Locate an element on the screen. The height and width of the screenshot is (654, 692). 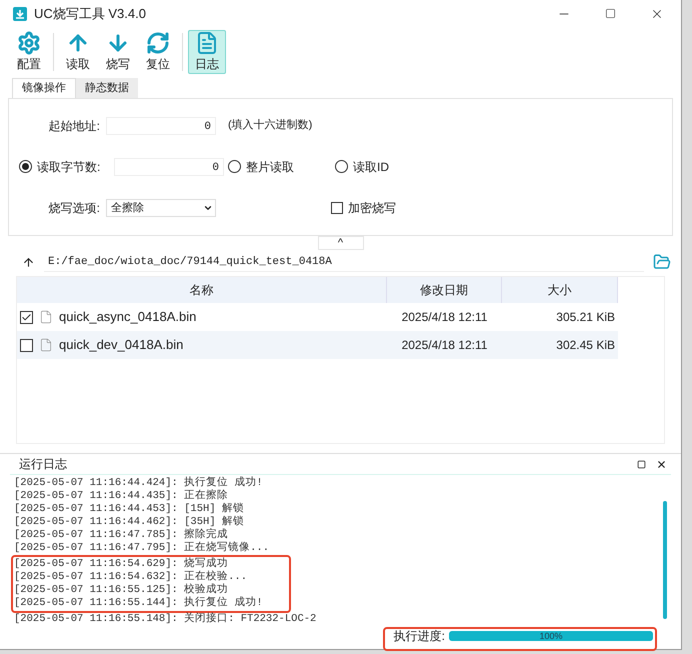
gear-icon is located at coordinates (29, 43).